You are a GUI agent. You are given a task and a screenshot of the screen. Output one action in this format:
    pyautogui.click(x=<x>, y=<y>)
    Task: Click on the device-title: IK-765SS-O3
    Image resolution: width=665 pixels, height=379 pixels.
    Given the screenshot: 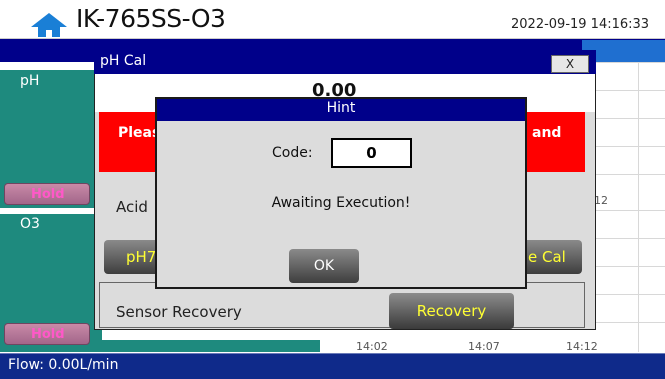 What is the action you would take?
    pyautogui.click(x=151, y=18)
    